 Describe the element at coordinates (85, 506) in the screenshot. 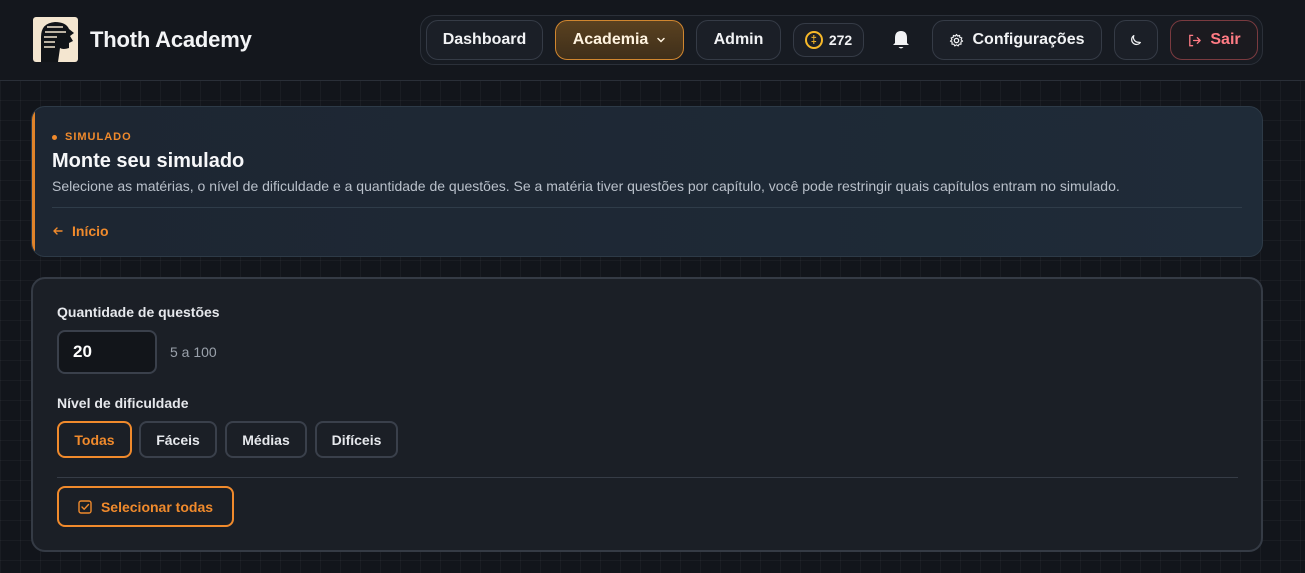

I see `checkbox-check-icon` at that location.